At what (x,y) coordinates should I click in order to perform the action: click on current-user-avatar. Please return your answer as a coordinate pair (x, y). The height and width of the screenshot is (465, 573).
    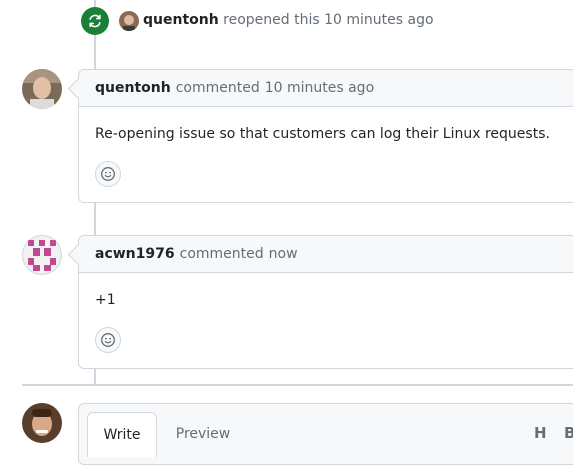
    Looking at the image, I should click on (42, 423).